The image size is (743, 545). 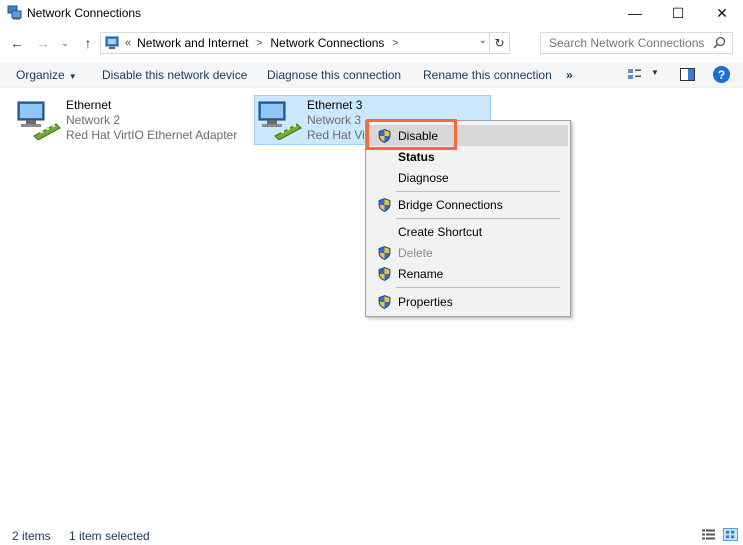 What do you see at coordinates (72, 76) in the screenshot?
I see `chevron-down-icon: ▼` at bounding box center [72, 76].